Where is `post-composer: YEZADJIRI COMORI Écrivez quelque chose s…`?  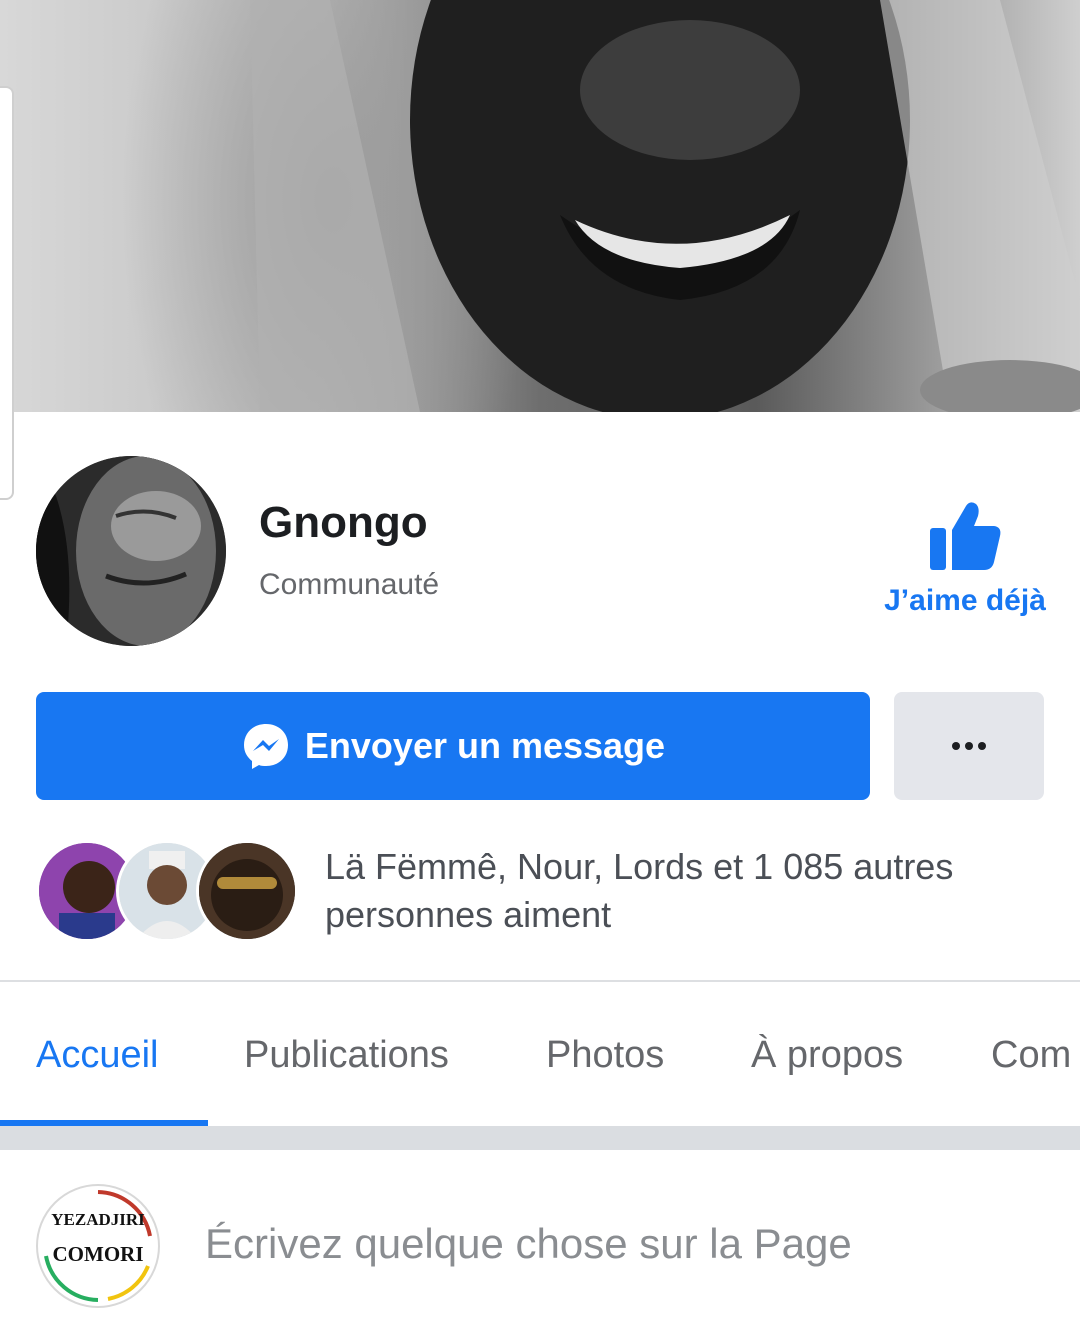 post-composer: YEZADJIRI COMORI Écrivez quelque chose s… is located at coordinates (540, 1247).